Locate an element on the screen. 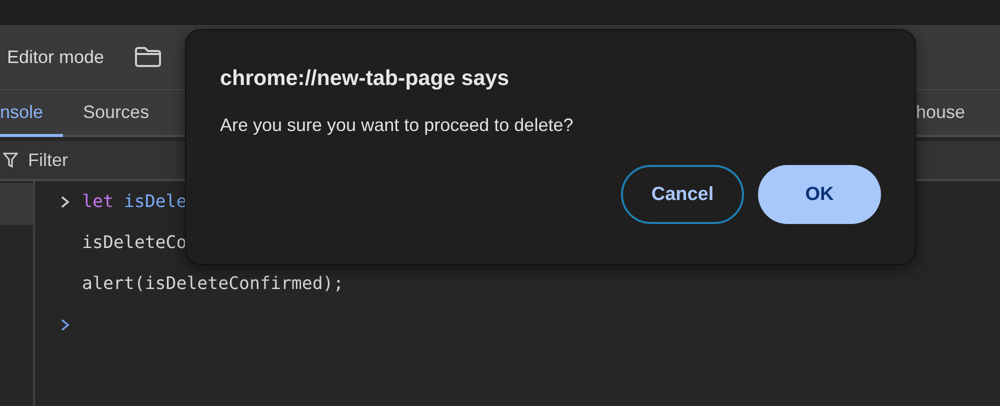 The width and height of the screenshot is (1000, 406). panel-tab: Sources is located at coordinates (116, 113).